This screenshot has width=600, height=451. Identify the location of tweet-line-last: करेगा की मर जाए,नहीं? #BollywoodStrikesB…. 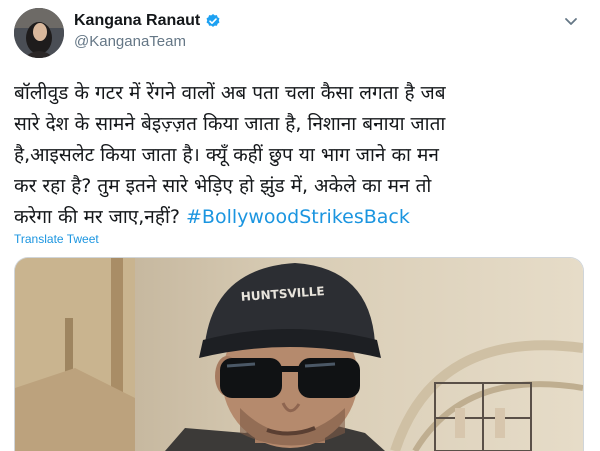
(299, 217).